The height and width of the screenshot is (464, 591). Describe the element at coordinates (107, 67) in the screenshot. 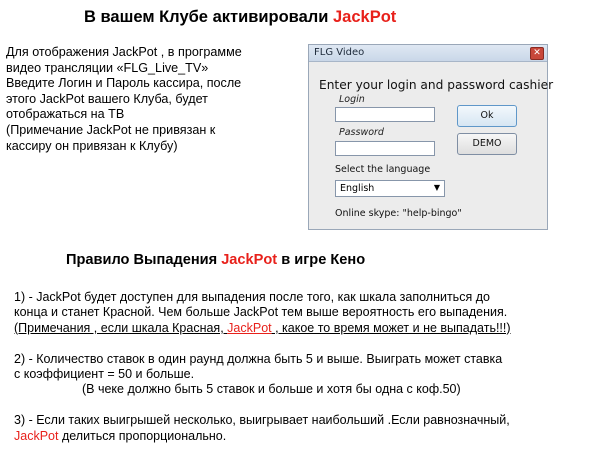

I see `intro-line: видео трансляции «FLG_Live_TV»` at that location.